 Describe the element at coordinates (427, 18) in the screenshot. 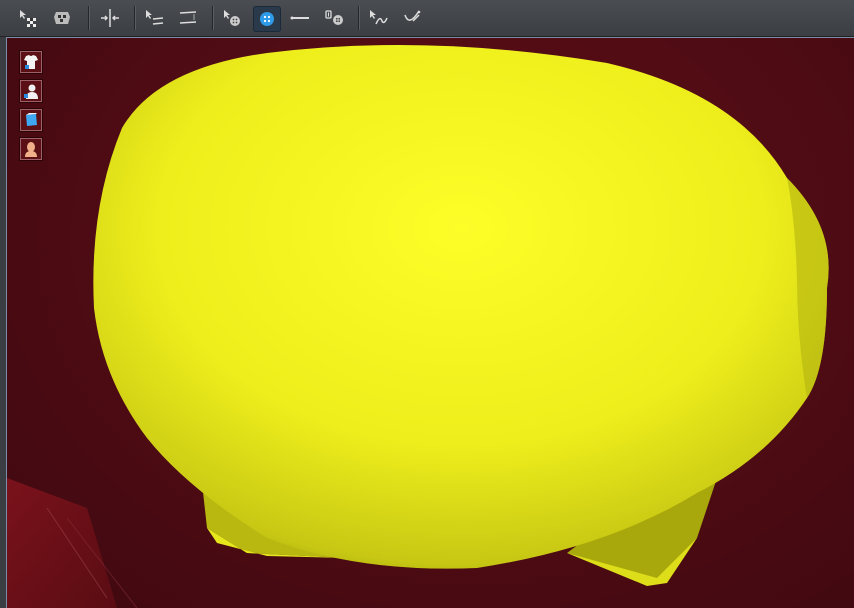

I see `toolbar` at that location.